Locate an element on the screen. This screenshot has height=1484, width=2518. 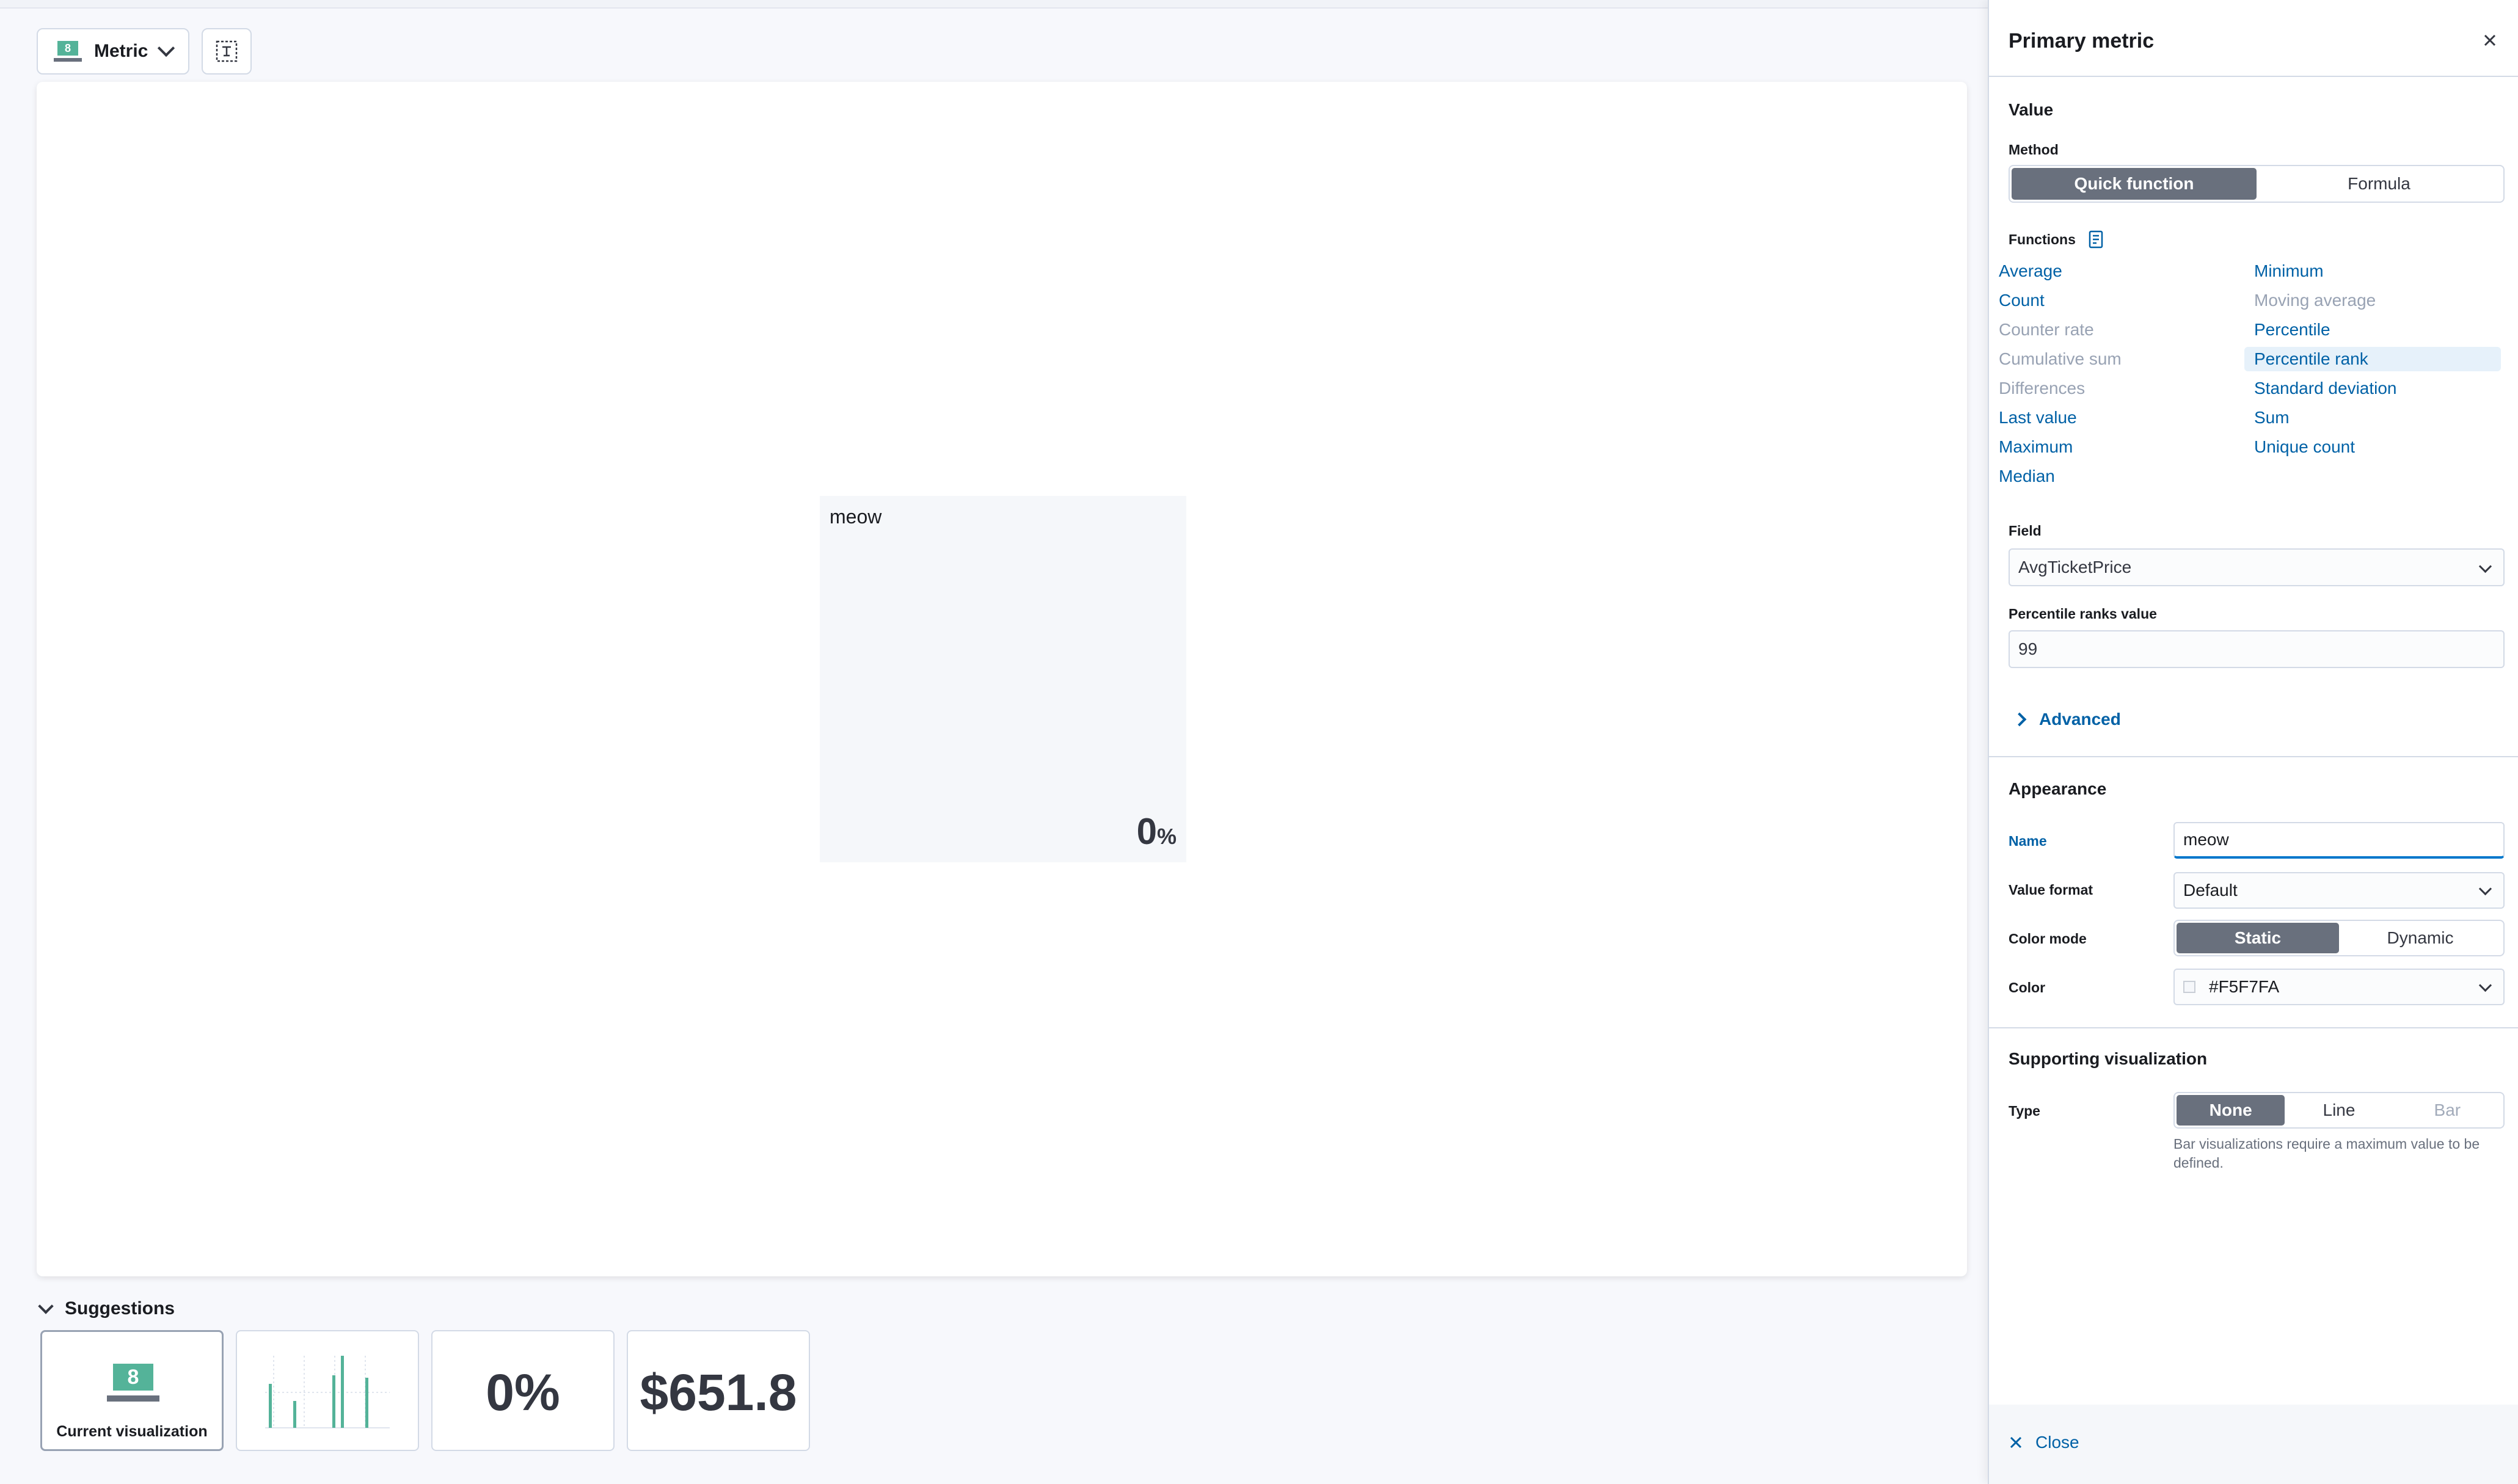
fullscreen-button is located at coordinates (227, 51).